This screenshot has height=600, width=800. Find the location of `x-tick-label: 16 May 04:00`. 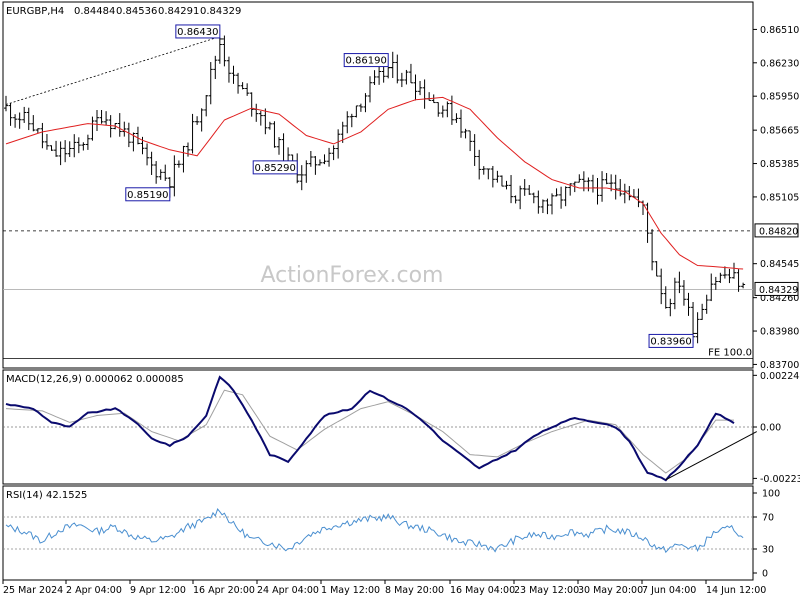

x-tick-label: 16 May 04:00 is located at coordinates (482, 590).